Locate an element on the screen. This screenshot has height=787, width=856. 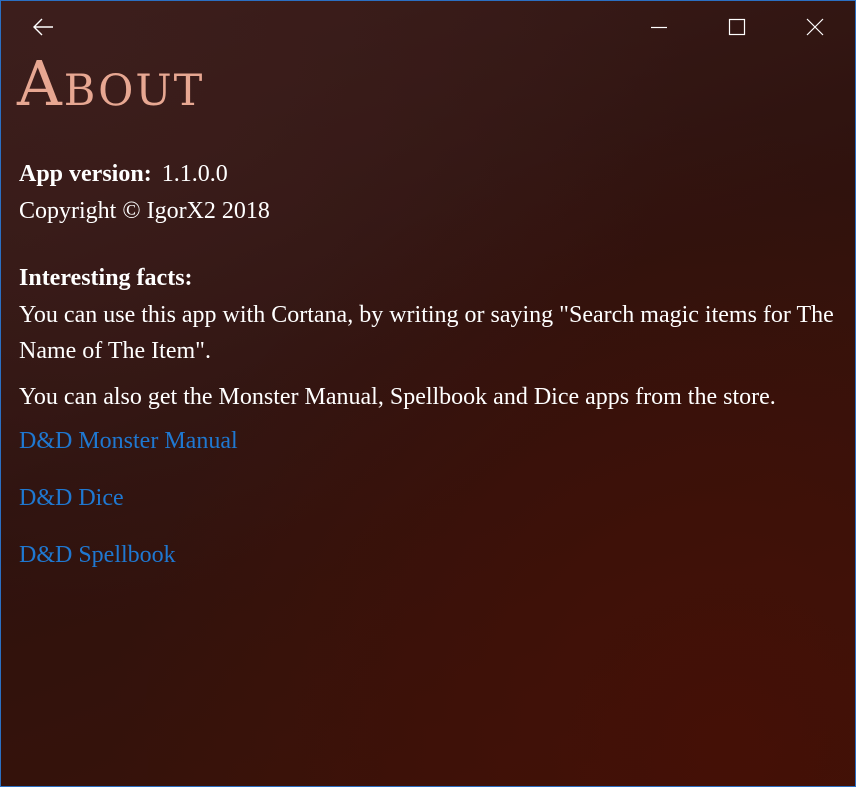
close-icon is located at coordinates (815, 29).